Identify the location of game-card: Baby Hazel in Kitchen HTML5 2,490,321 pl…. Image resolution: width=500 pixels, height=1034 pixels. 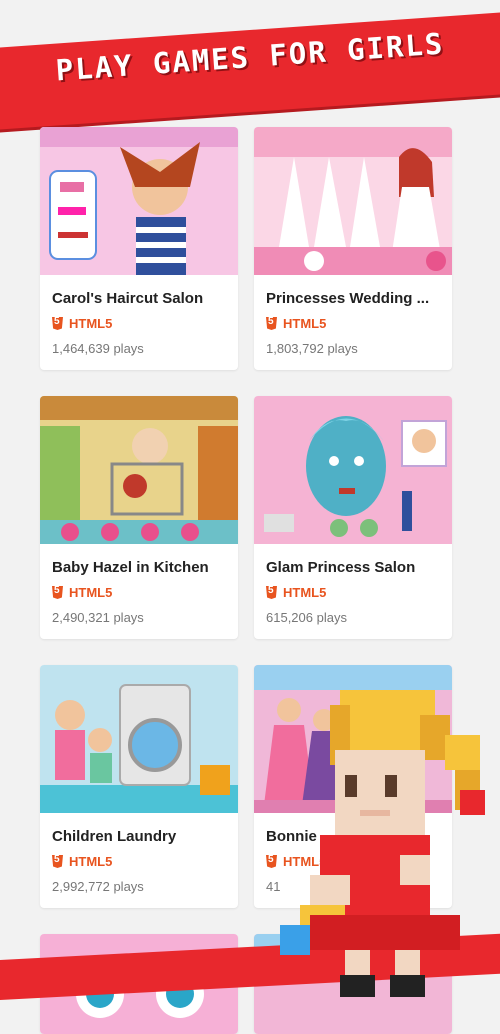
(139, 517).